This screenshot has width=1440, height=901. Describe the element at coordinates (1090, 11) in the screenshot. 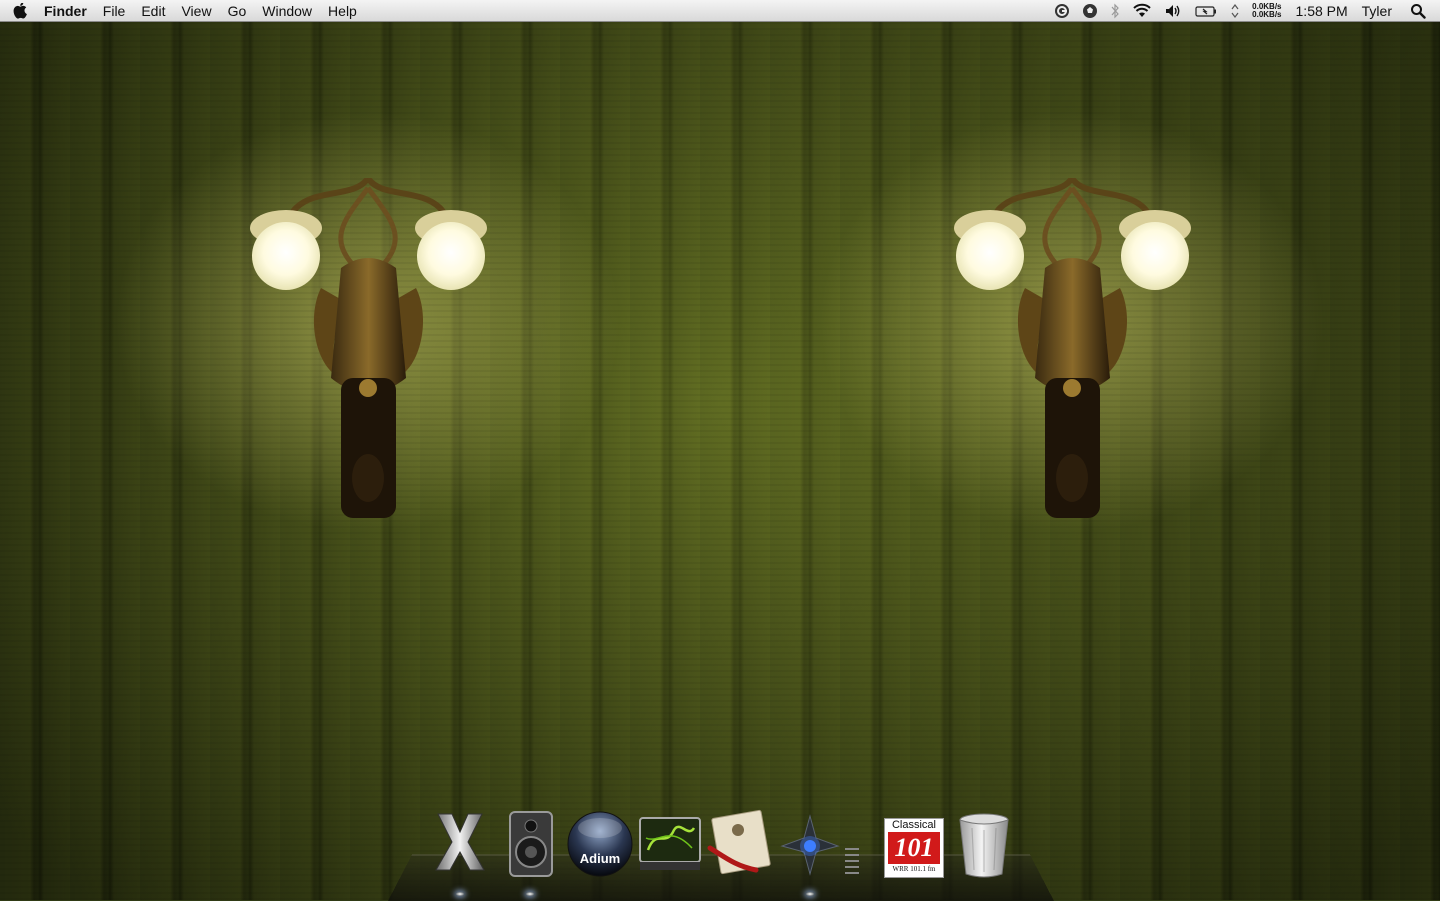

I see `soccer-ball-status-icon` at that location.